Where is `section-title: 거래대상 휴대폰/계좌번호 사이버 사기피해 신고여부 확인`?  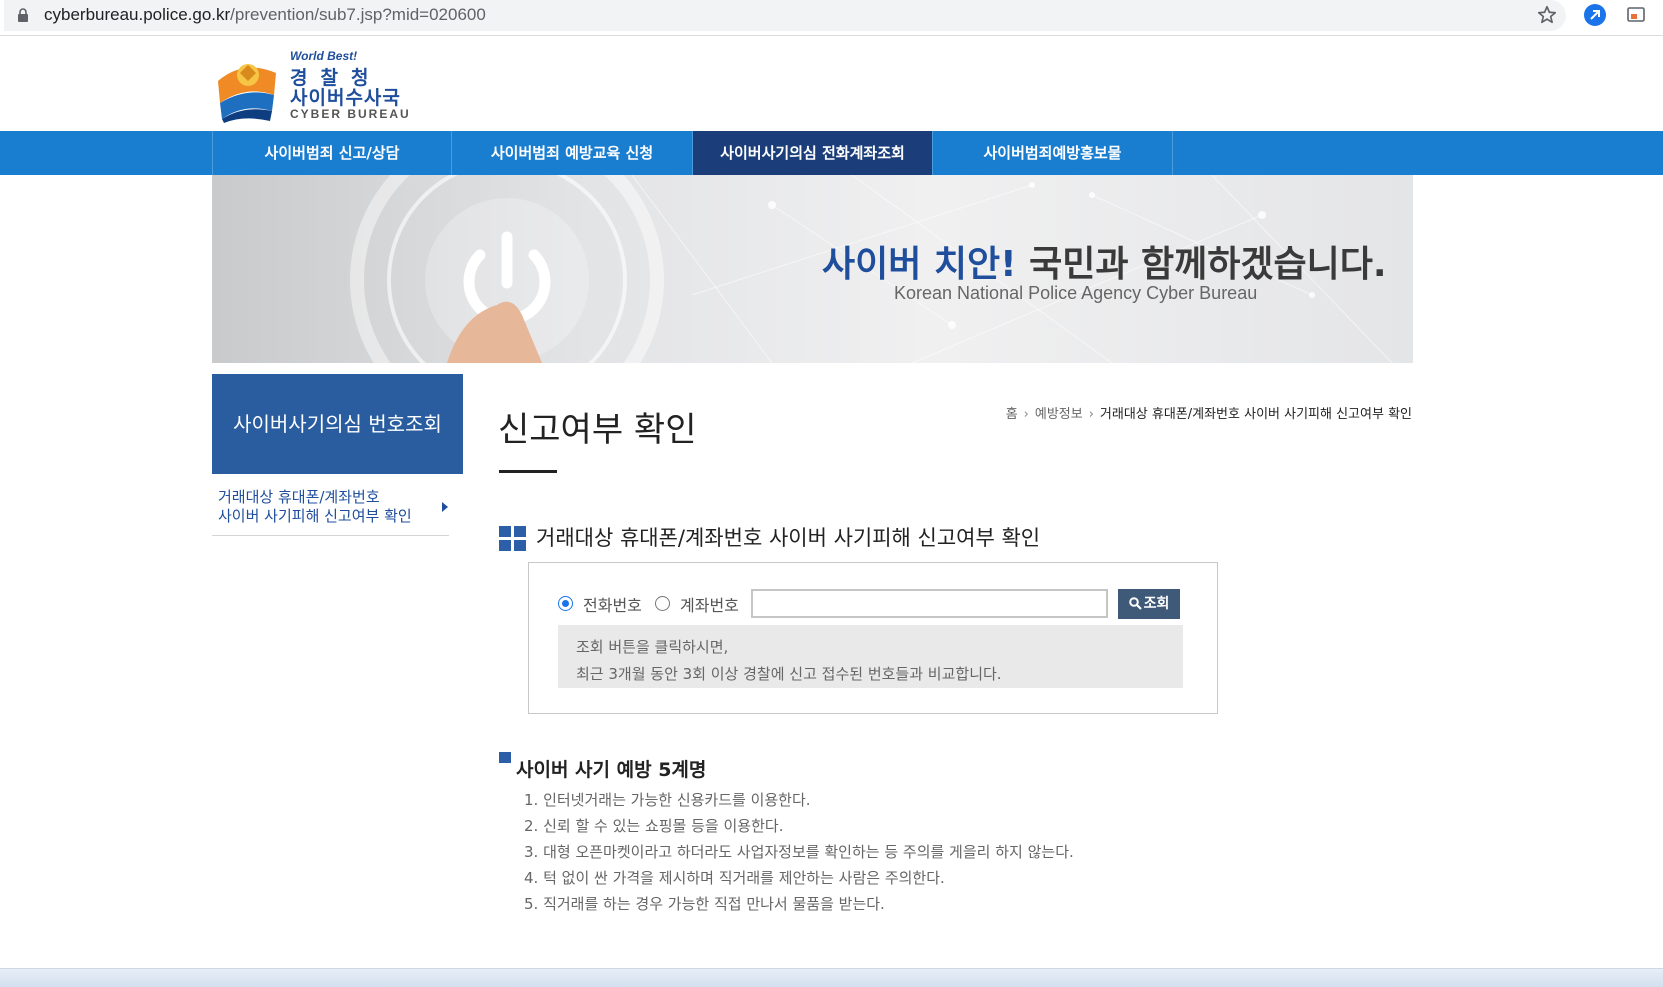 section-title: 거래대상 휴대폰/계좌번호 사이버 사기피해 신고여부 확인 is located at coordinates (788, 538).